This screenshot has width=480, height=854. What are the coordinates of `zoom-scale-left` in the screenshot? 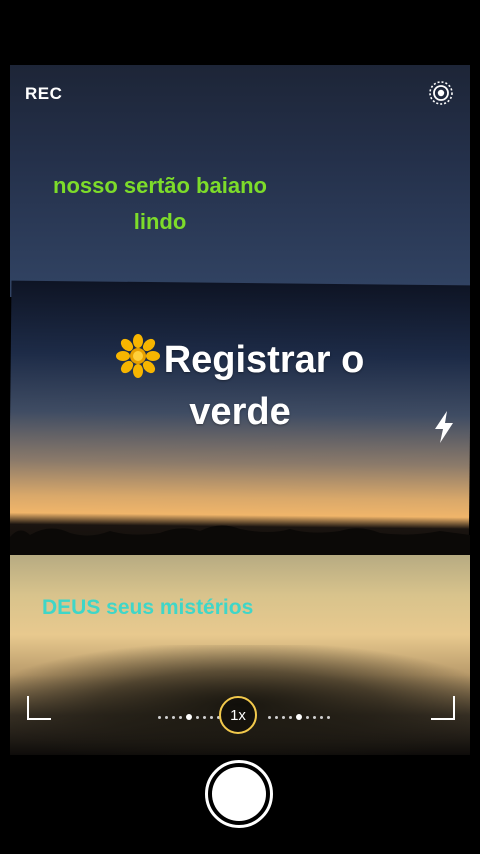 It's located at (189, 717).